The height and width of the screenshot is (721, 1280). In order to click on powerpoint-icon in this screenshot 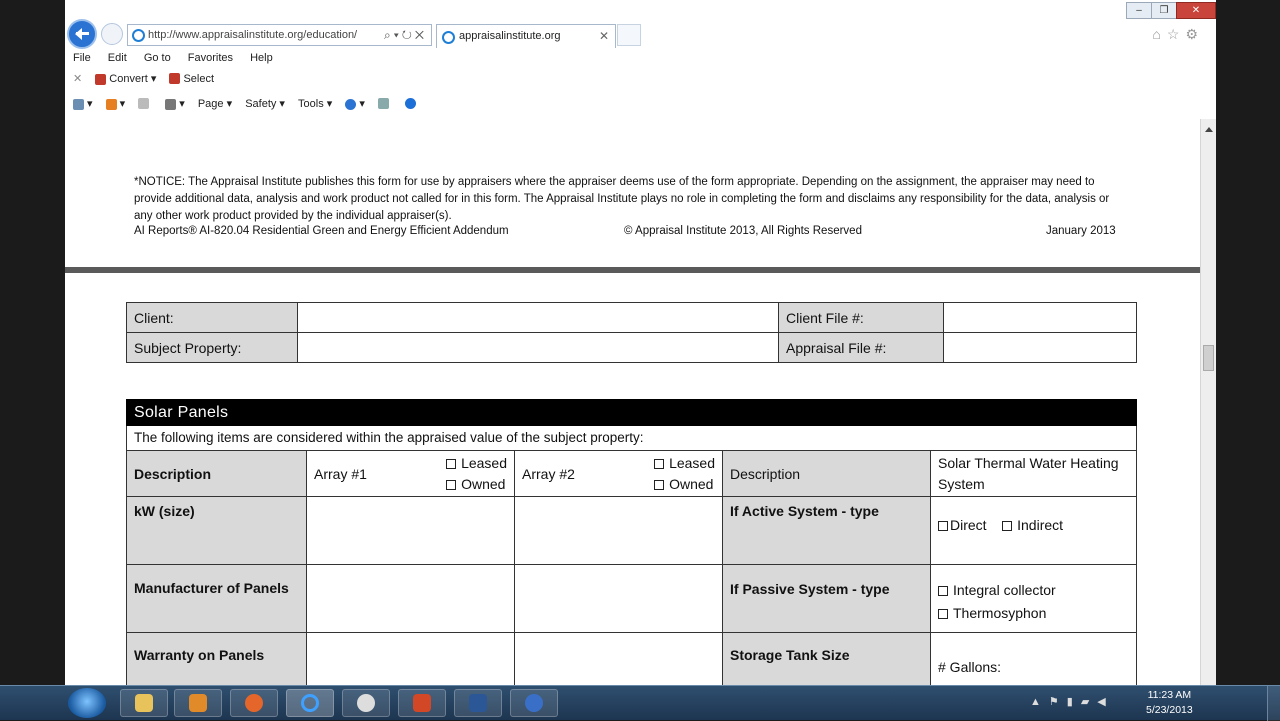, I will do `click(422, 703)`.